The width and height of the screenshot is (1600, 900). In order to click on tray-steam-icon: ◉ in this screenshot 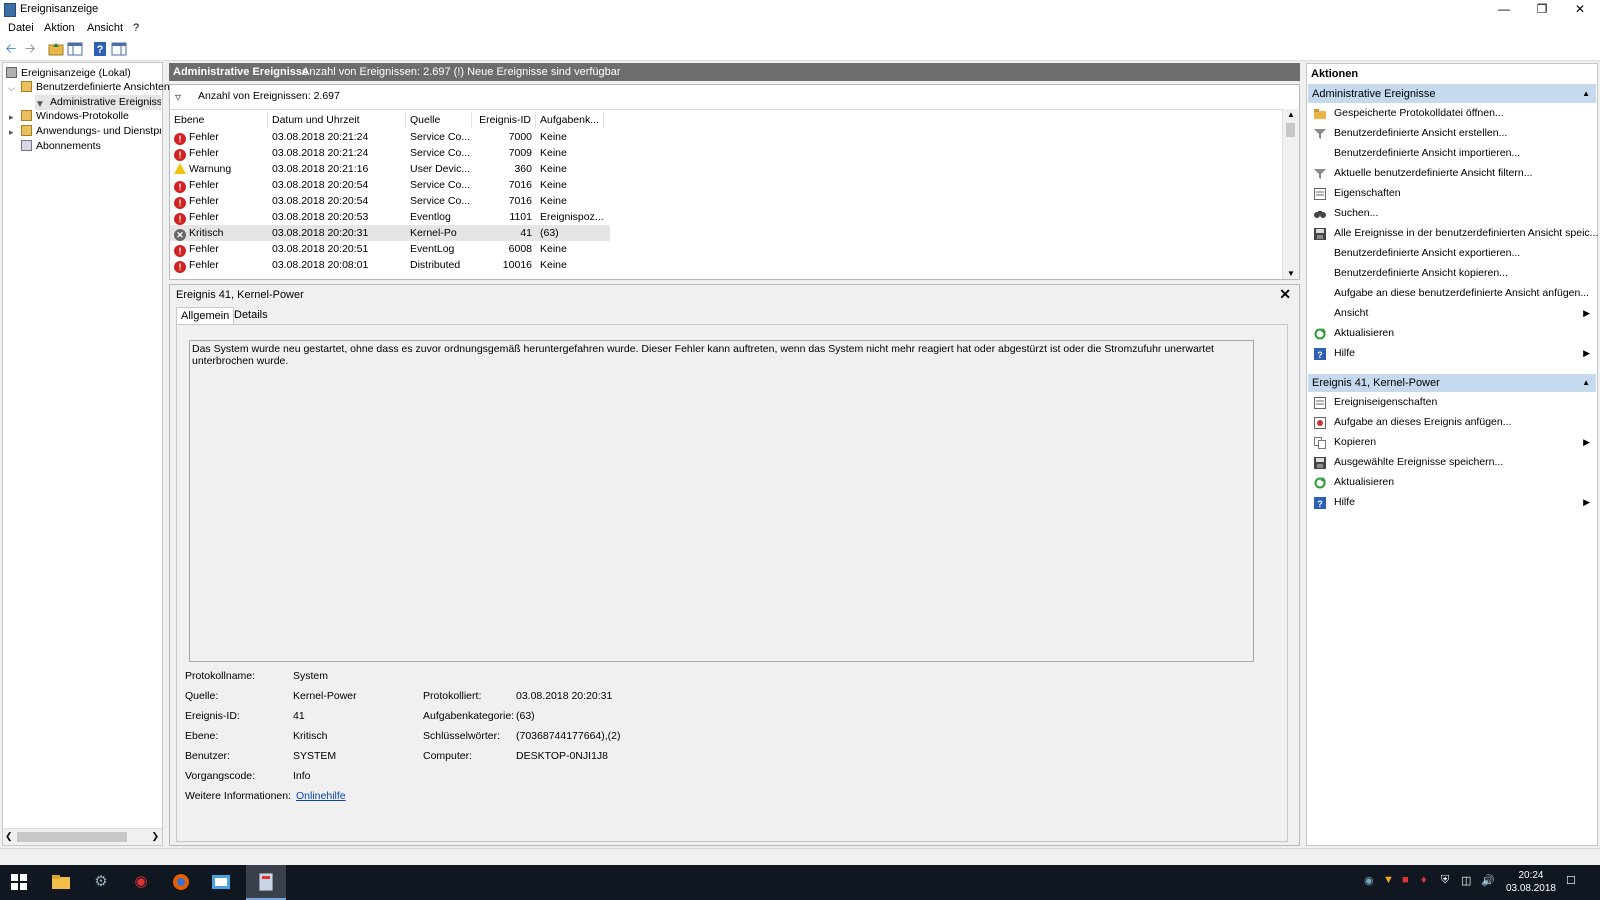, I will do `click(1369, 880)`.